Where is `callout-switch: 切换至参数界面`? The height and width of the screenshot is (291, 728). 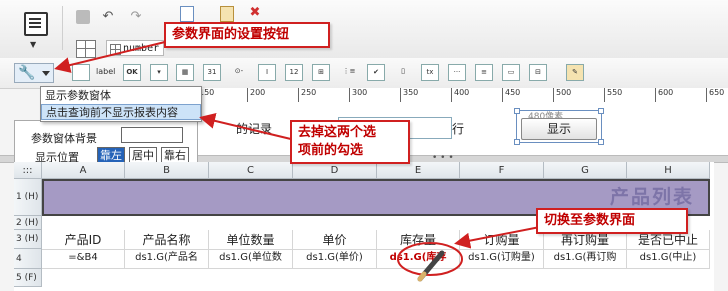
callout-switch: 切换至参数界面 is located at coordinates (612, 221).